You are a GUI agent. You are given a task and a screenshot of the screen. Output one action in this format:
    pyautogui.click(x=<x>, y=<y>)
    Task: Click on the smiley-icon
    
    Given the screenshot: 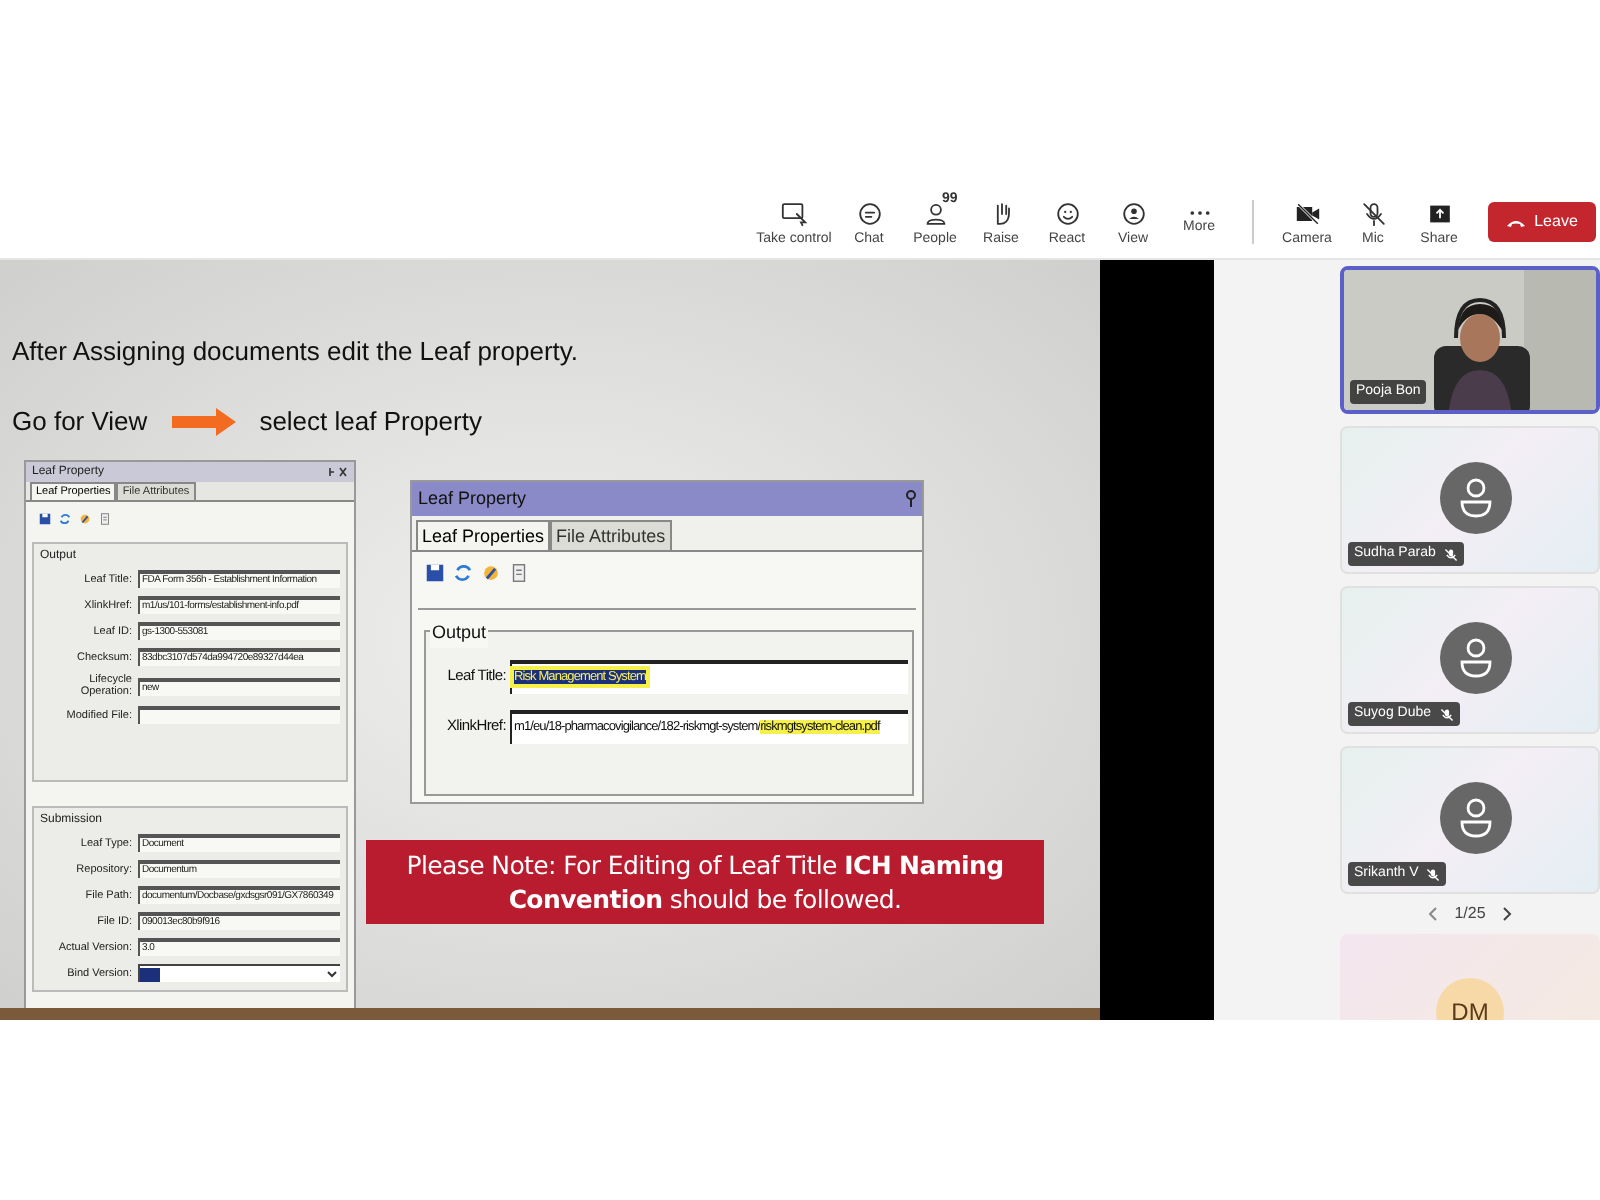 What is the action you would take?
    pyautogui.click(x=1067, y=213)
    